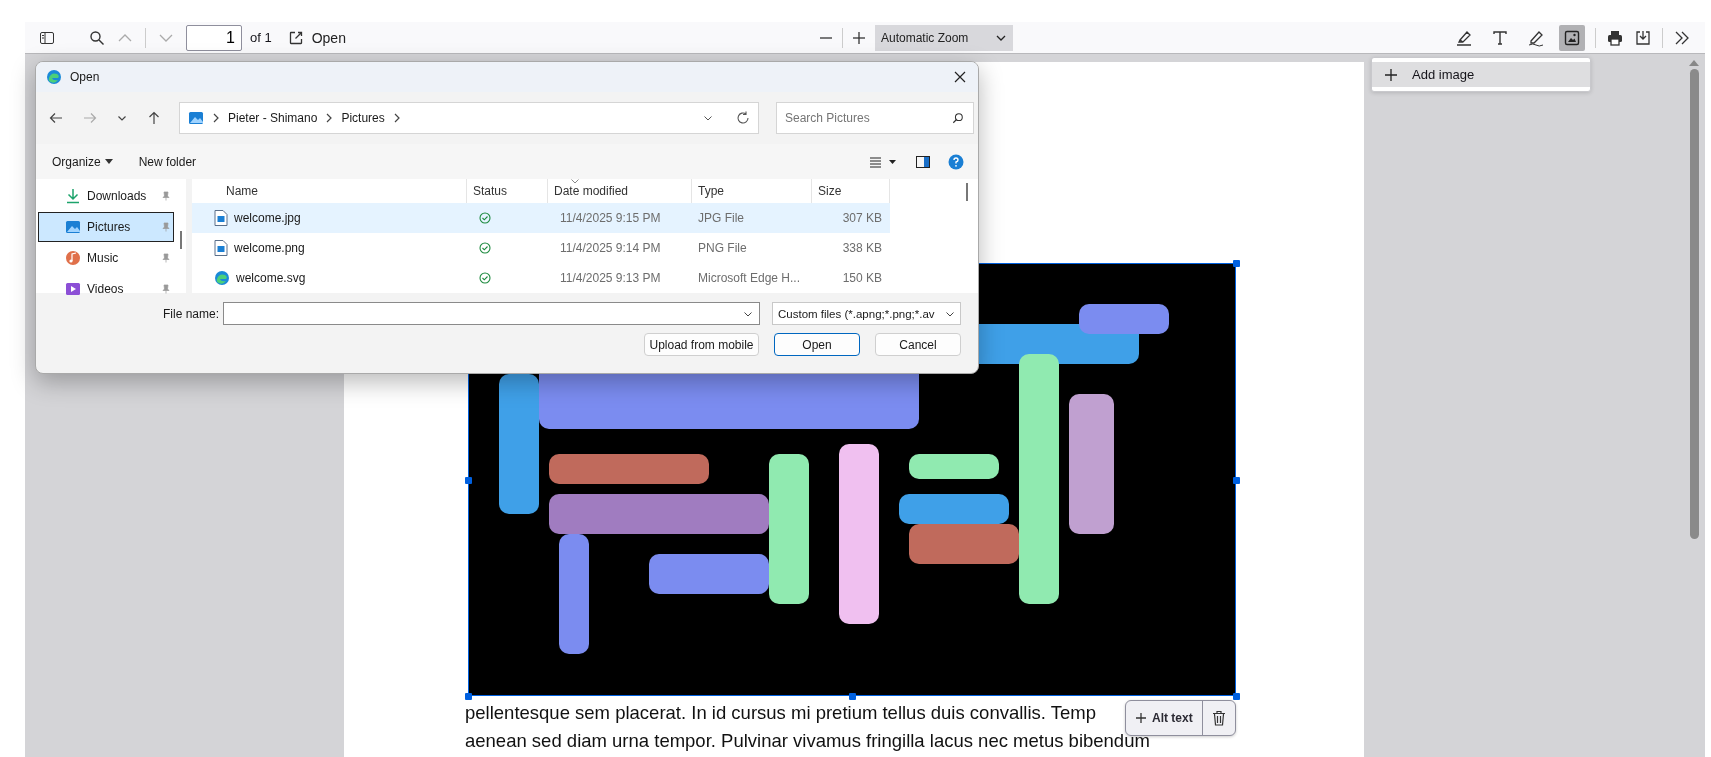  What do you see at coordinates (117, 196) in the screenshot?
I see `nav-label: Downloads` at bounding box center [117, 196].